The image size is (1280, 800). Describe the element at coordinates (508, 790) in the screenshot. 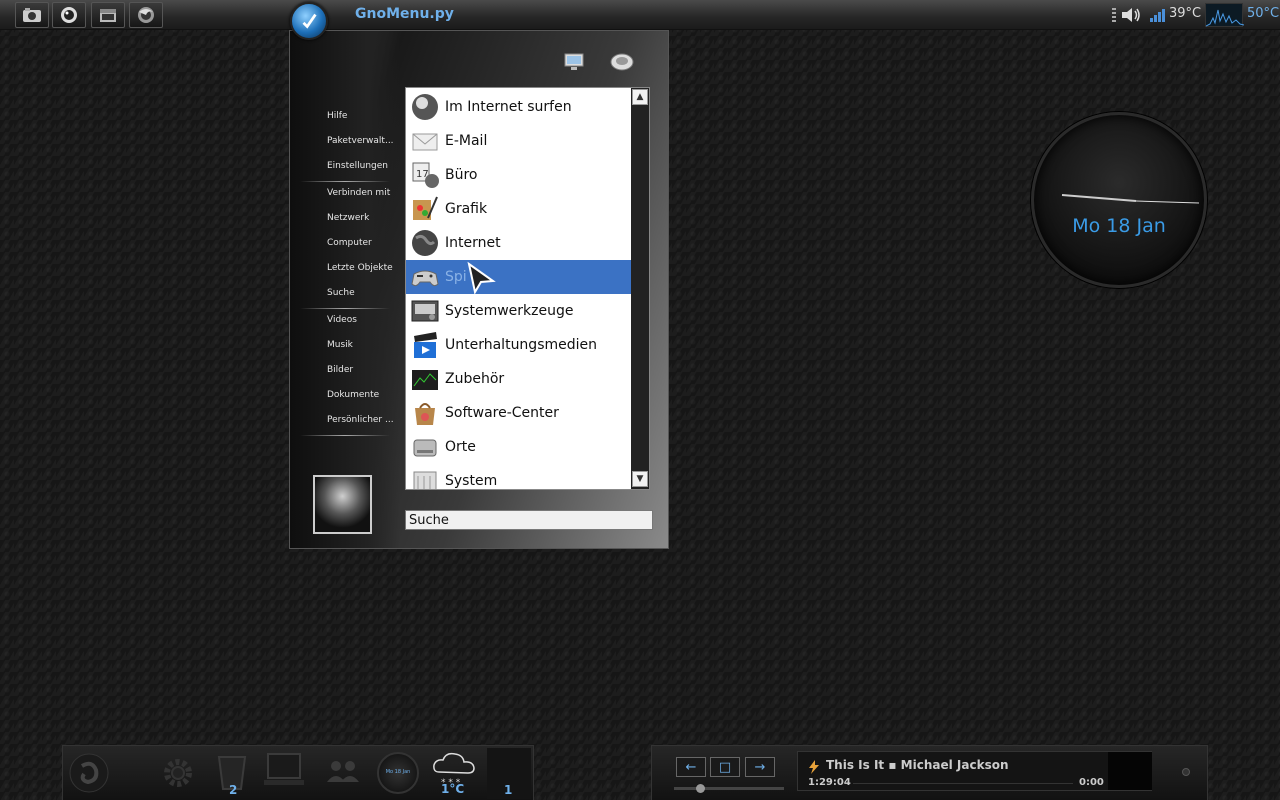

I see `workspace-number: 1` at that location.